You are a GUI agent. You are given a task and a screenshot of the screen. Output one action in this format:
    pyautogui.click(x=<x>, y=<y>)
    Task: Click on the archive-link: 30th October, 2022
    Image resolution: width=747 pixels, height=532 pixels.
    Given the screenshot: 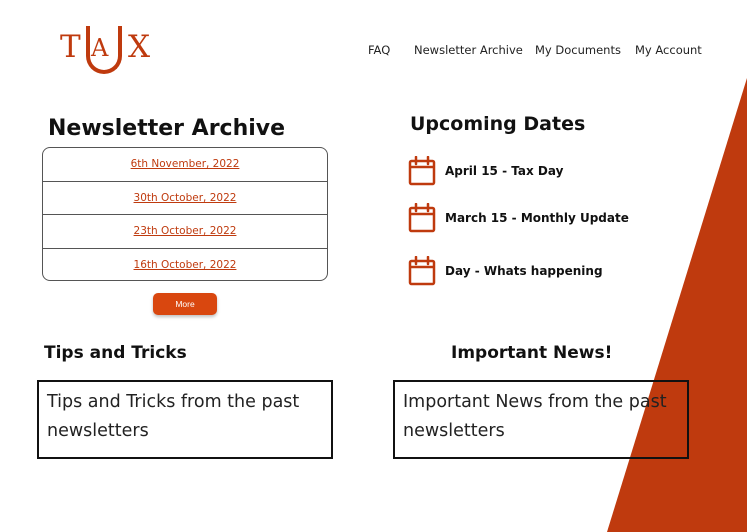 What is the action you would take?
    pyautogui.click(x=185, y=198)
    